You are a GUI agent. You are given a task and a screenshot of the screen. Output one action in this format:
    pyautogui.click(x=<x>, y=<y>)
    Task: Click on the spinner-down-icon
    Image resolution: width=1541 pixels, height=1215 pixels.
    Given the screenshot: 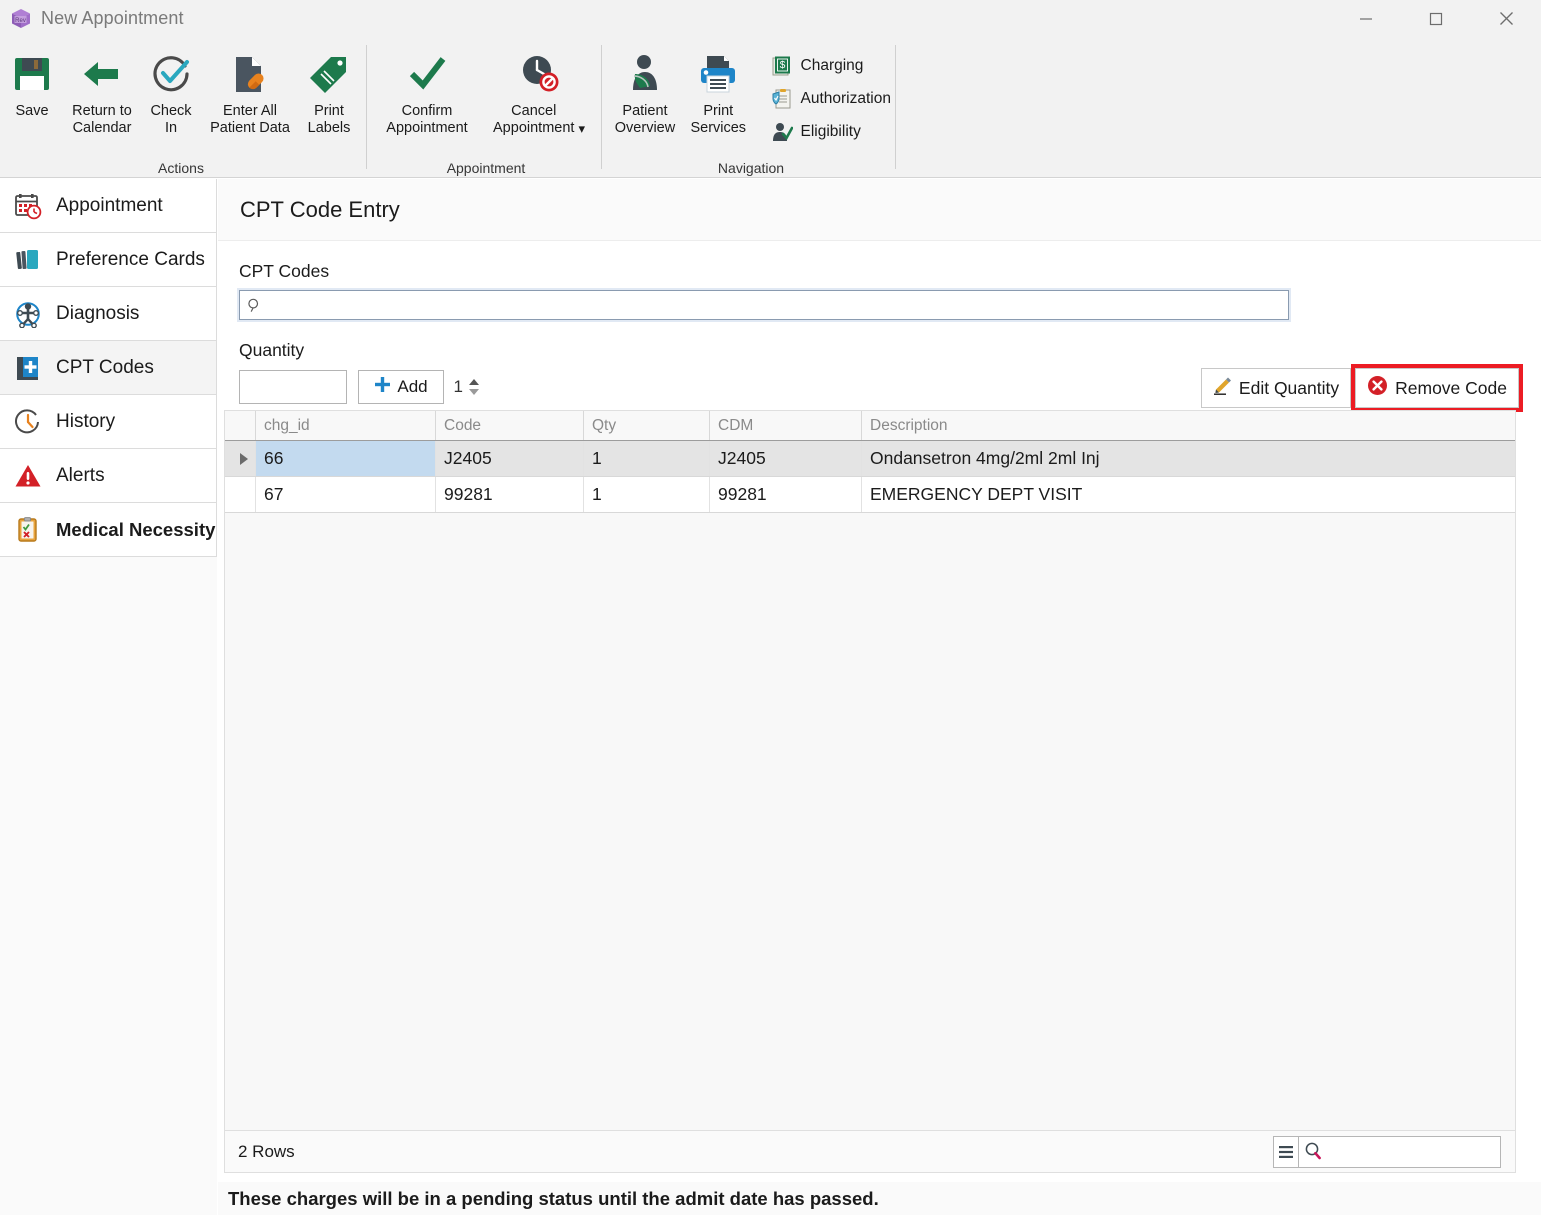 What is the action you would take?
    pyautogui.click(x=474, y=392)
    